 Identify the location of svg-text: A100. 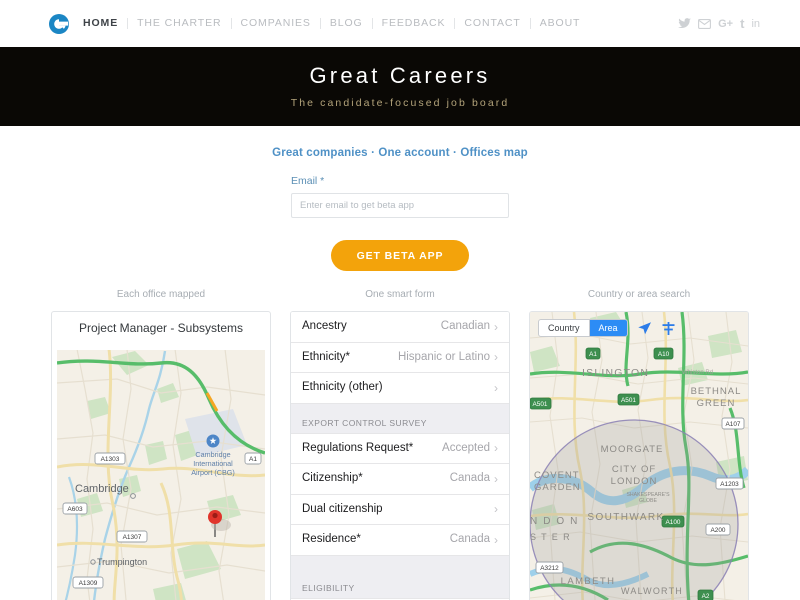
(673, 522).